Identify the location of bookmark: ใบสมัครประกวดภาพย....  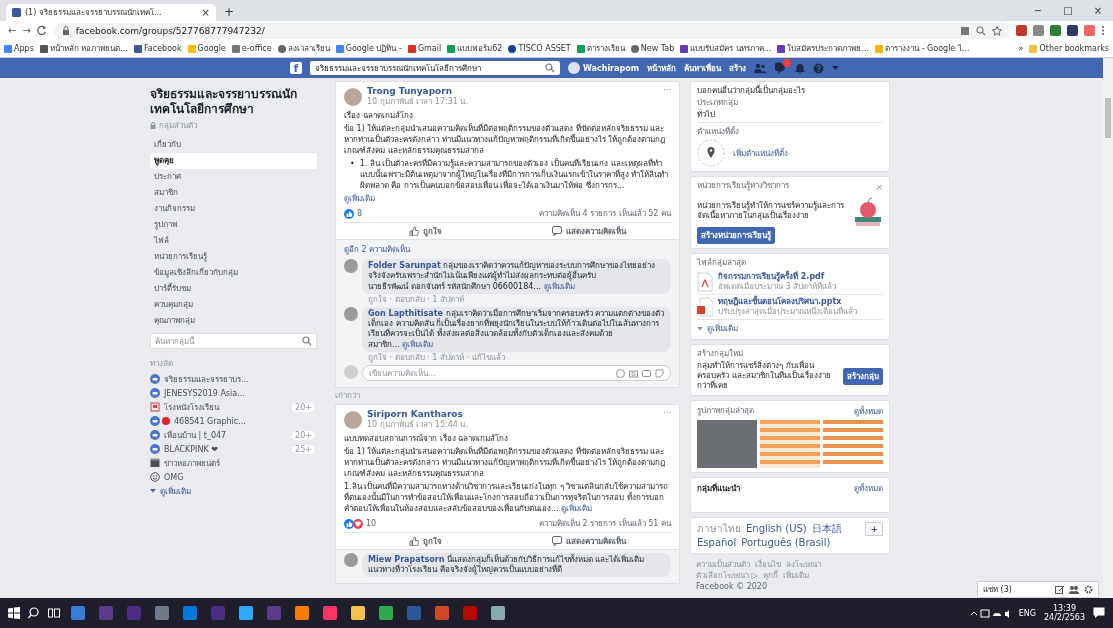
(823, 48).